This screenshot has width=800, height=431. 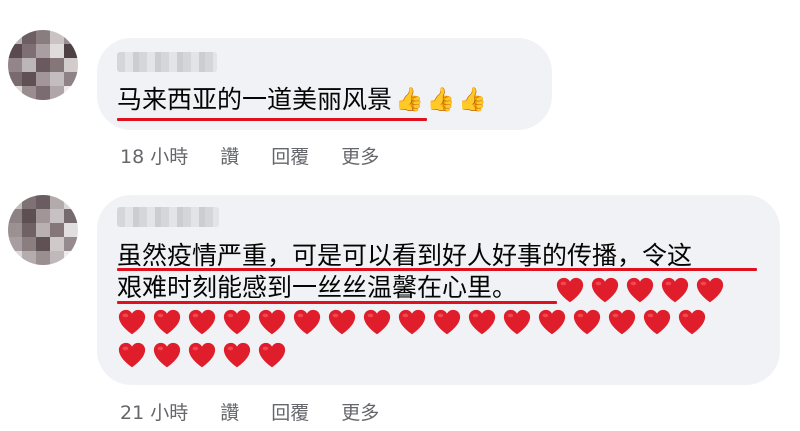 I want to click on comment-text-line: 艰难时刻能感到一丝丝温馨在心里。, so click(x=317, y=287).